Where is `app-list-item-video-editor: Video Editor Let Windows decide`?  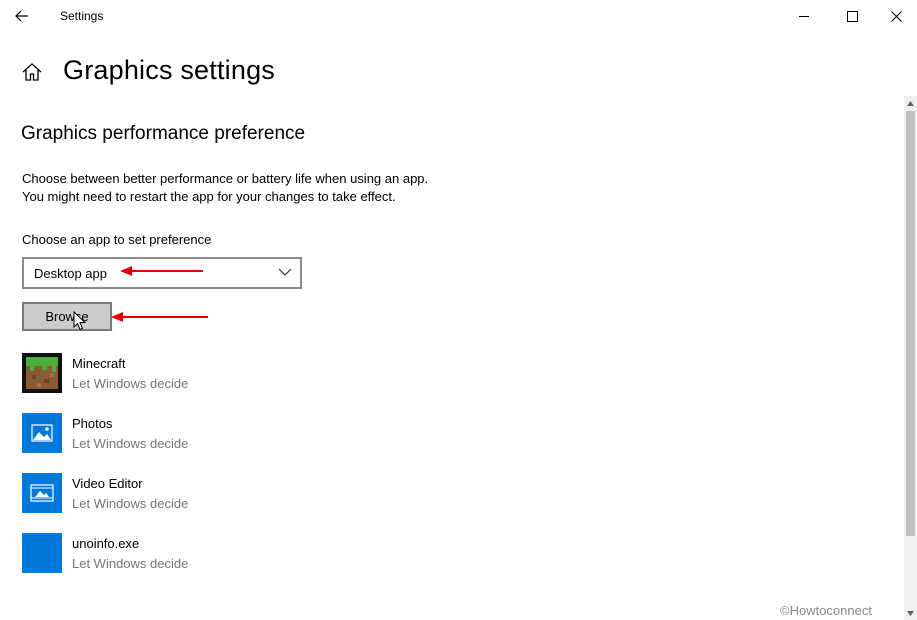 app-list-item-video-editor: Video Editor Let Windows decide is located at coordinates (222, 494).